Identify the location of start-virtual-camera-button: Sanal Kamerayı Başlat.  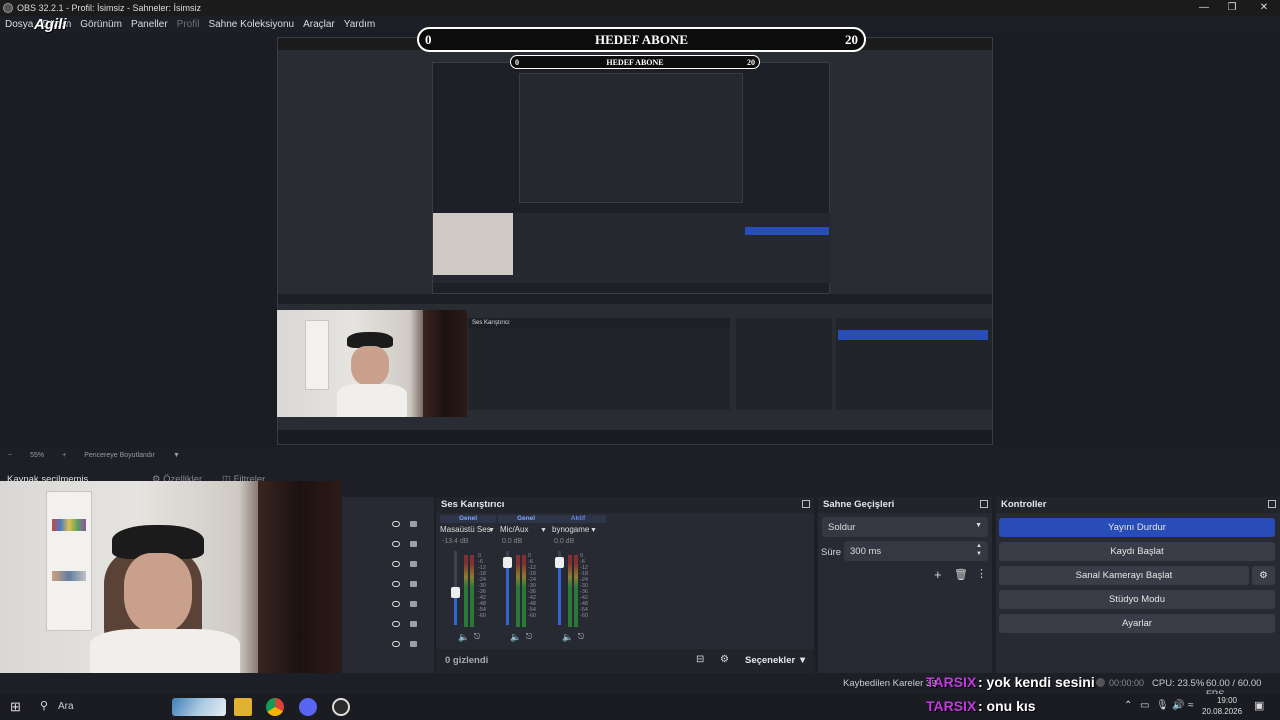
(1124, 575).